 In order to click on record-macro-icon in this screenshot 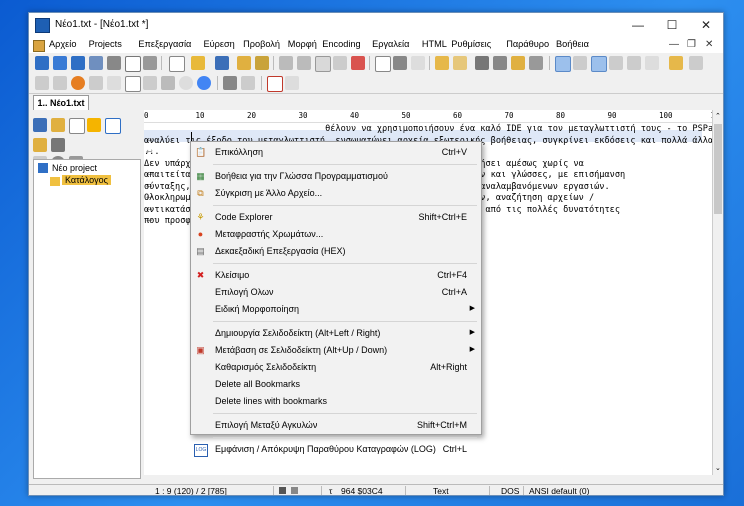, I will do `click(275, 84)`.